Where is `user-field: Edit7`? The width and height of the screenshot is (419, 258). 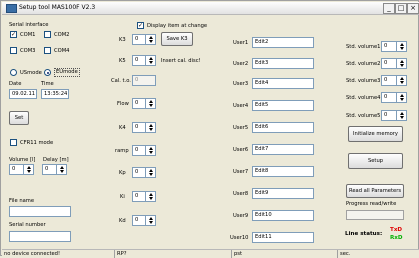 user-field: Edit7 is located at coordinates (283, 149).